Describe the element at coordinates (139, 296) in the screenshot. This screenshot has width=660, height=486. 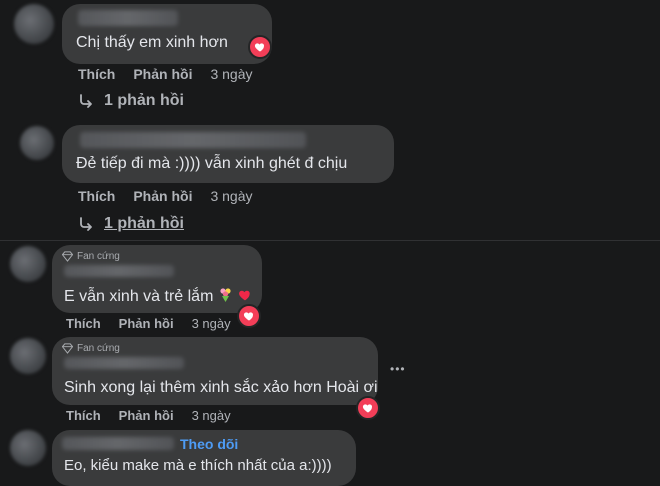
I see `comment-text-body: E vẫn xinh và trẻ lắm` at that location.